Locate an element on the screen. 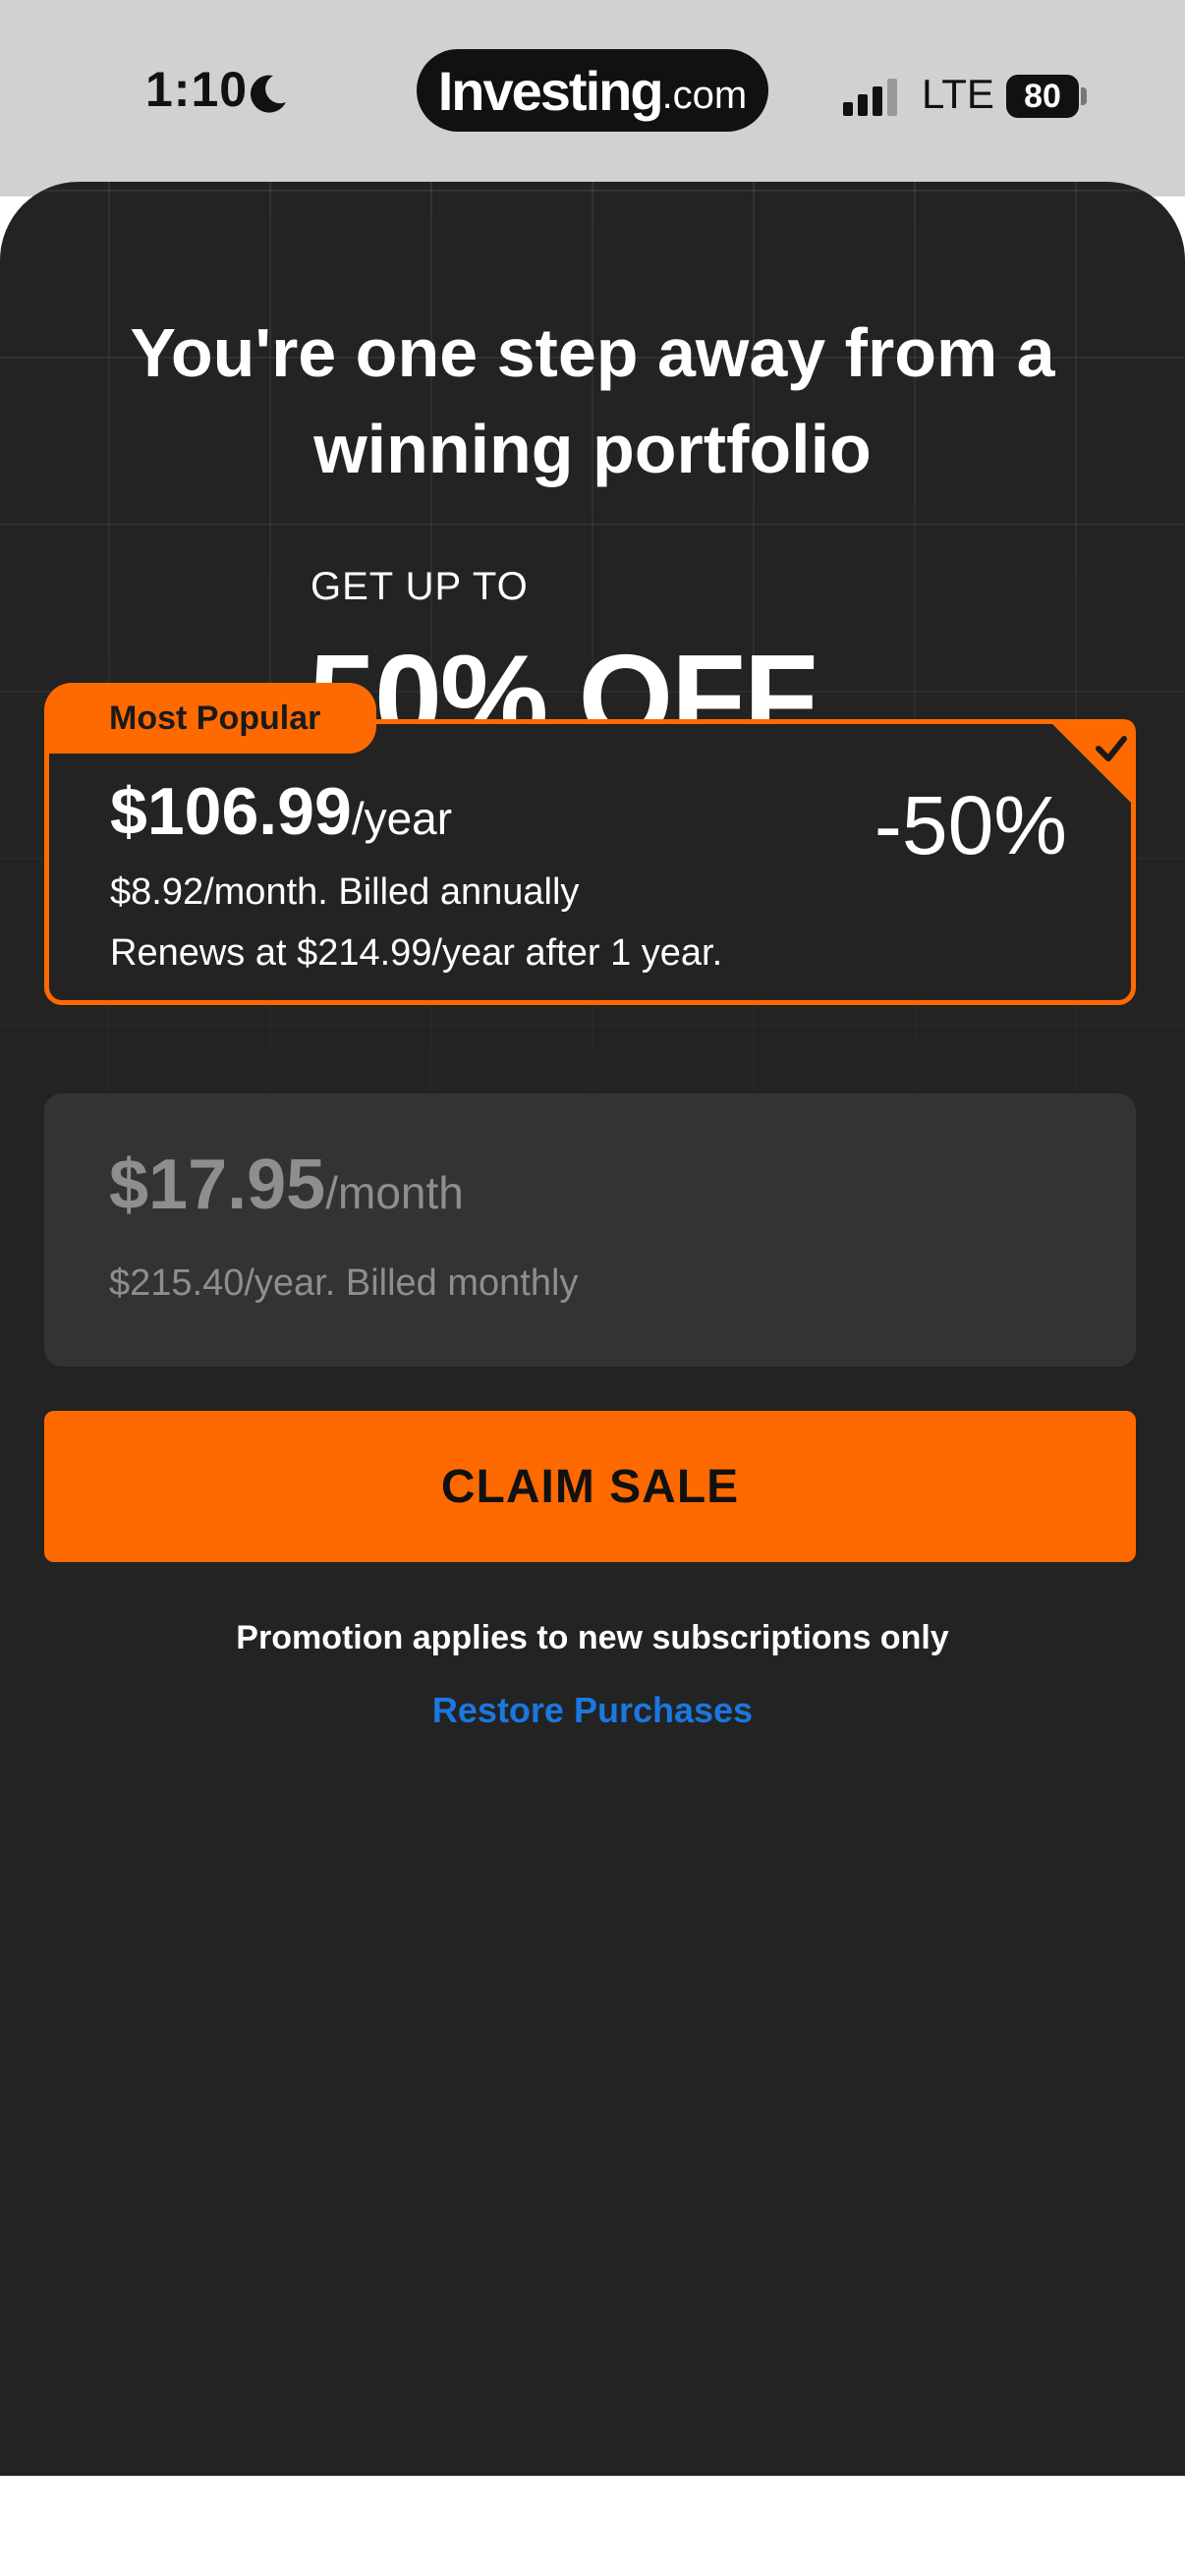 This screenshot has height=2576, width=1185. battery-icon: 80 is located at coordinates (1042, 96).